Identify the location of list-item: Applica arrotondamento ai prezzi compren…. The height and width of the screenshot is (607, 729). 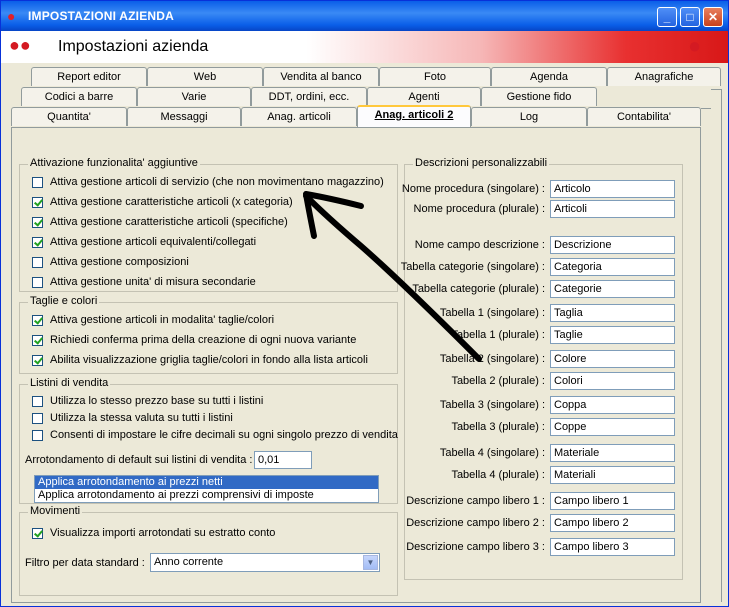
(206, 495).